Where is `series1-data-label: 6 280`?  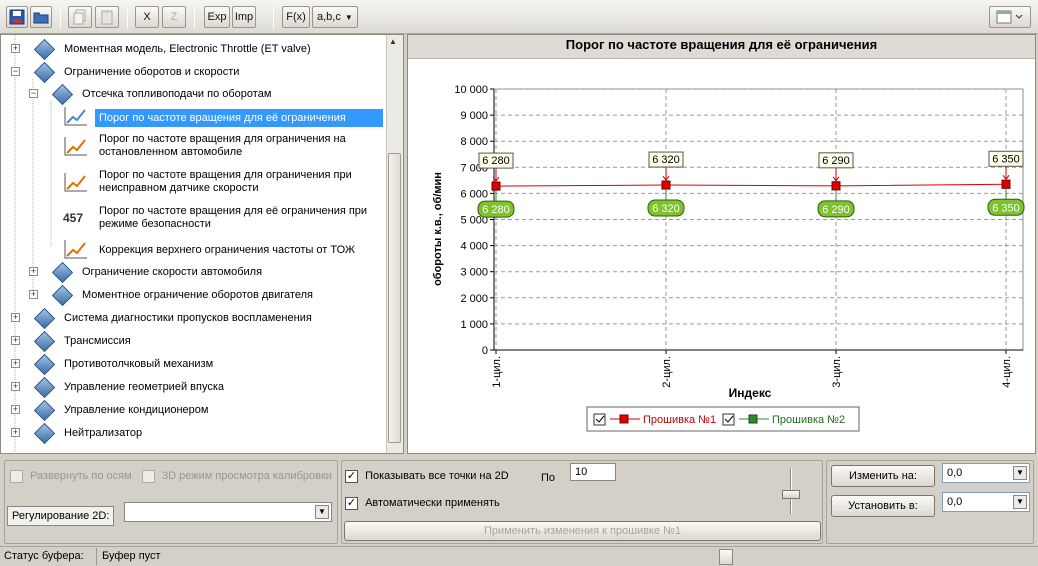 series1-data-label: 6 280 is located at coordinates (496, 161).